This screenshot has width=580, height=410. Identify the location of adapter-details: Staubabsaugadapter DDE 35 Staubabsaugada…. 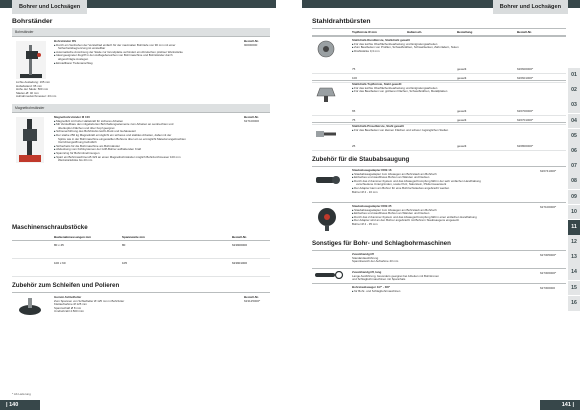
(442, 216).